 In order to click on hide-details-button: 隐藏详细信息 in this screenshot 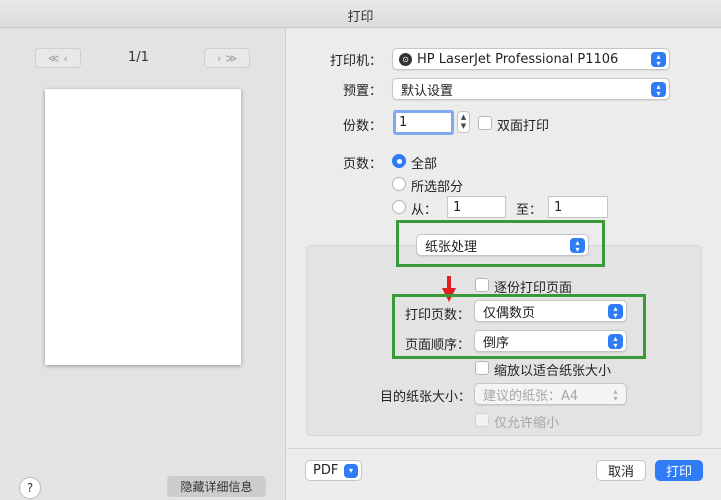, I will do `click(216, 486)`.